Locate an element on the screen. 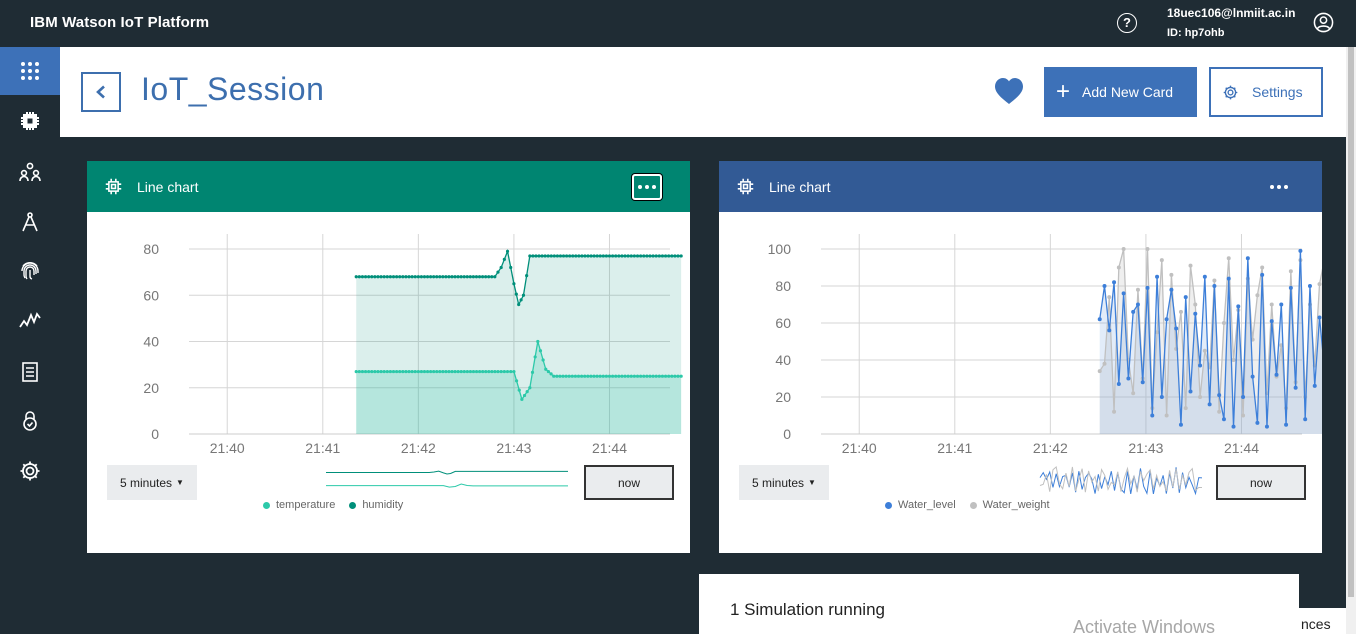 This screenshot has width=1356, height=634. legend-item-humidity: humidity is located at coordinates (376, 505).